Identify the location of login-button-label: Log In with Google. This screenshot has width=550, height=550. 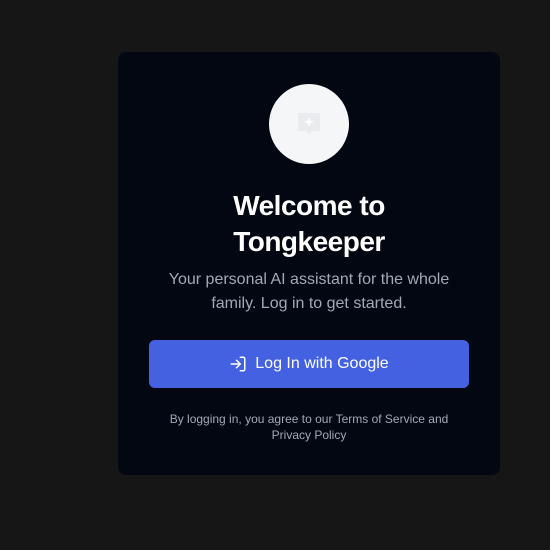
(322, 363).